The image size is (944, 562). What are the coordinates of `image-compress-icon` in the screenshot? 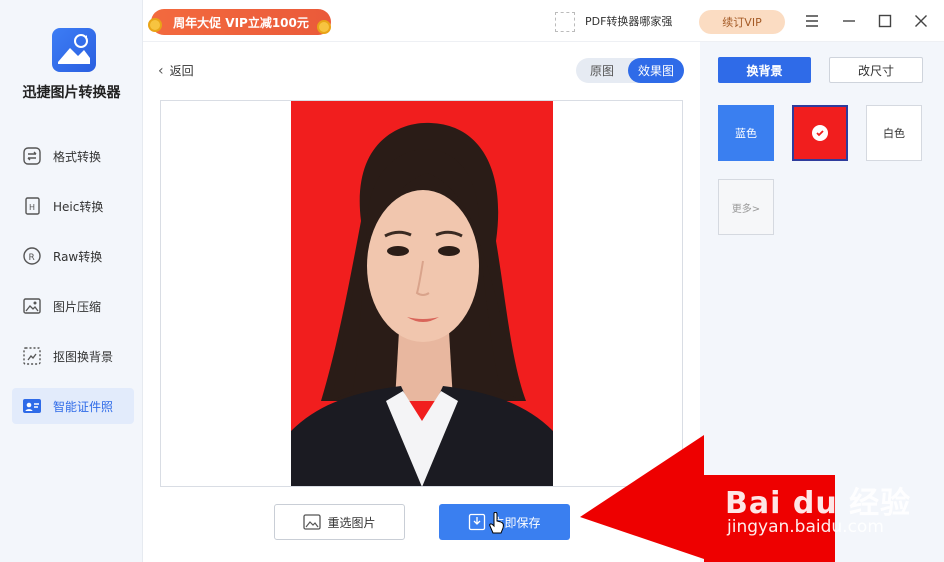 It's located at (32, 306).